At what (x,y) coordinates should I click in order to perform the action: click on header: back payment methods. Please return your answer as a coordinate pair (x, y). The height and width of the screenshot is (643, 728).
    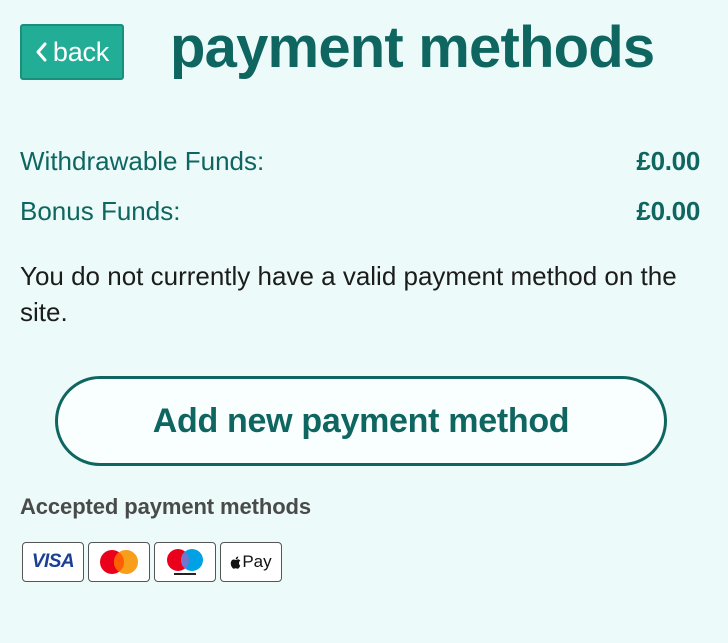
    Looking at the image, I should click on (364, 51).